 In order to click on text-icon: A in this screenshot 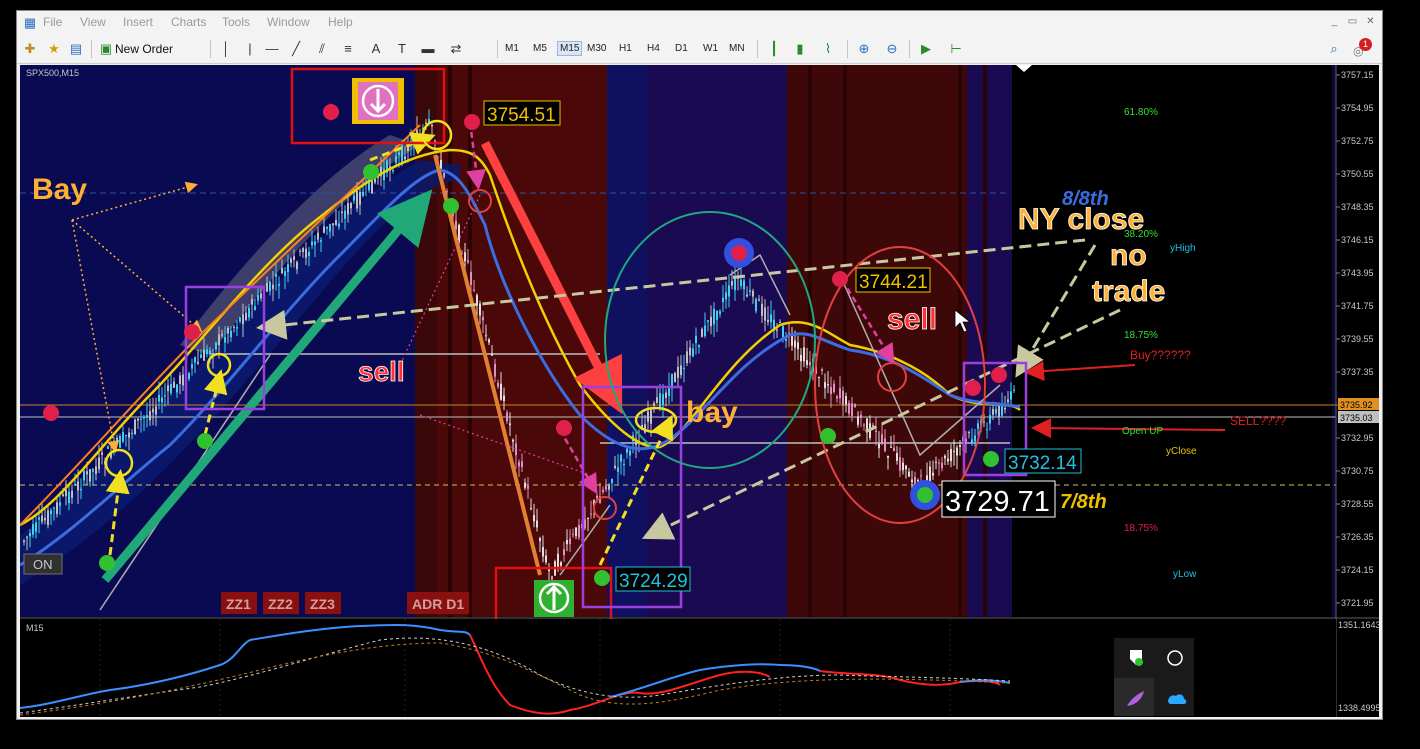, I will do `click(376, 49)`.